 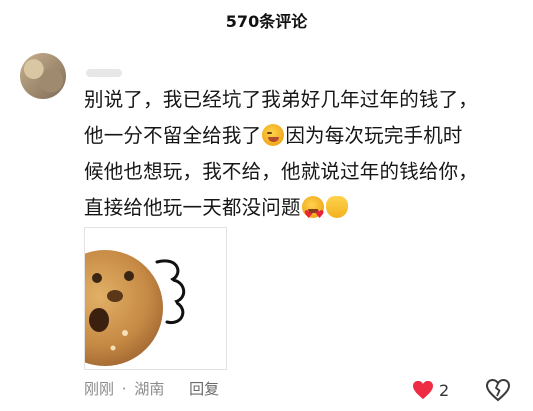 What do you see at coordinates (281, 171) in the screenshot?
I see `comment-line-3-text: 候他也想玩，我不给，他就说过年的钱给你，` at bounding box center [281, 171].